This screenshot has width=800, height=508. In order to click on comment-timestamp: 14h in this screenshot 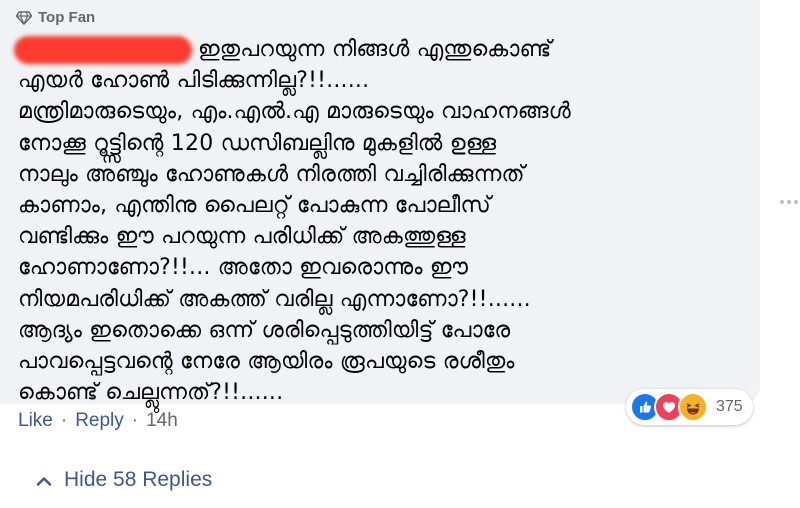, I will do `click(162, 421)`.